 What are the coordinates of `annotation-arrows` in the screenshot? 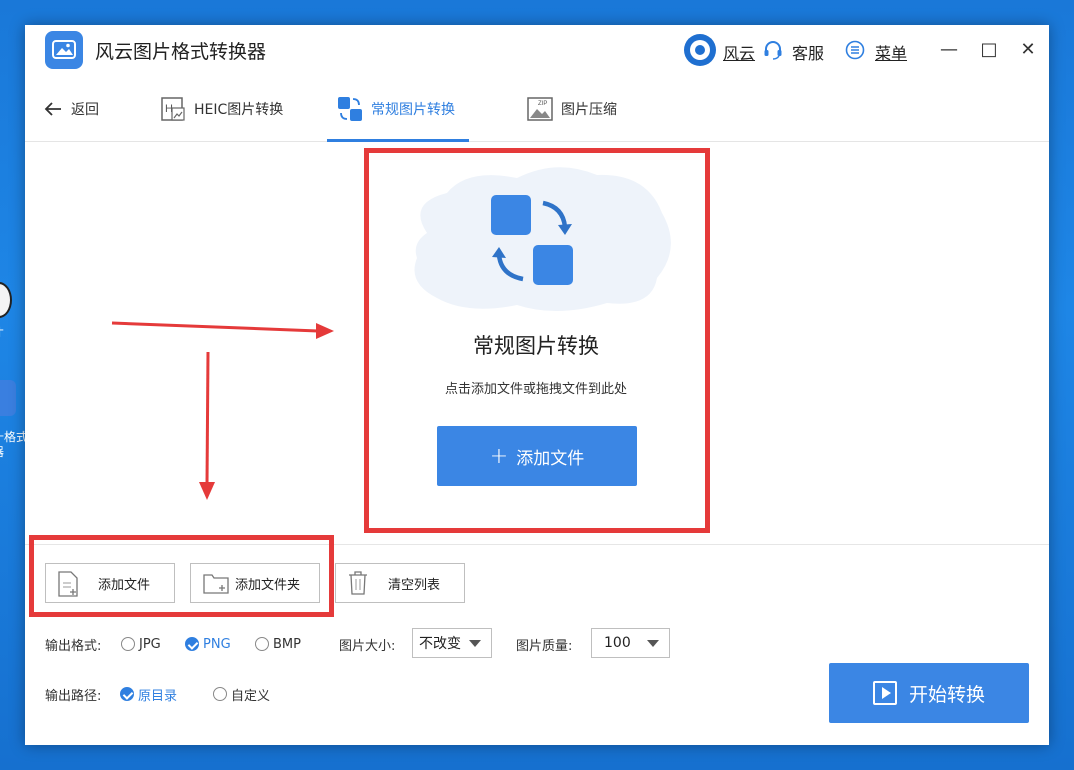 It's located at (222, 410).